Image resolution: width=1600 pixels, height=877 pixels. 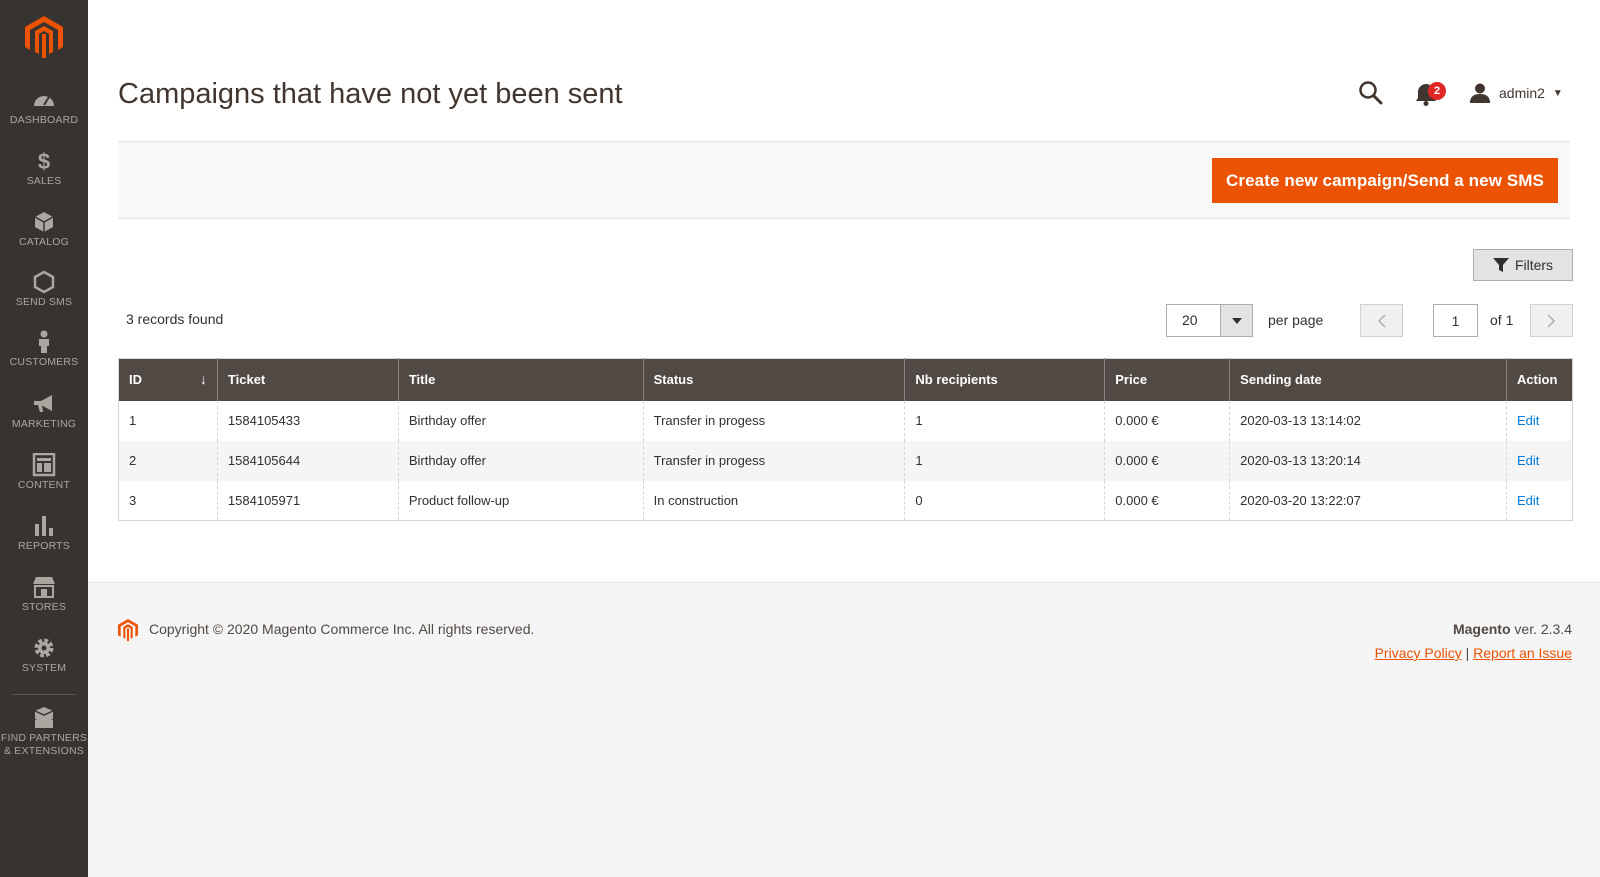 What do you see at coordinates (1236, 320) in the screenshot?
I see `per-page-toggle` at bounding box center [1236, 320].